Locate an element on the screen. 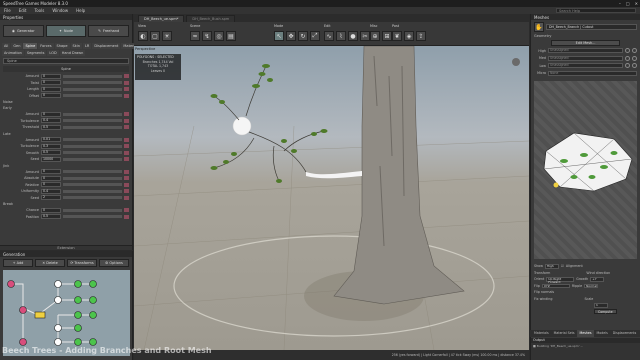  delete-button: ✕ Delete is located at coordinates (50, 263).